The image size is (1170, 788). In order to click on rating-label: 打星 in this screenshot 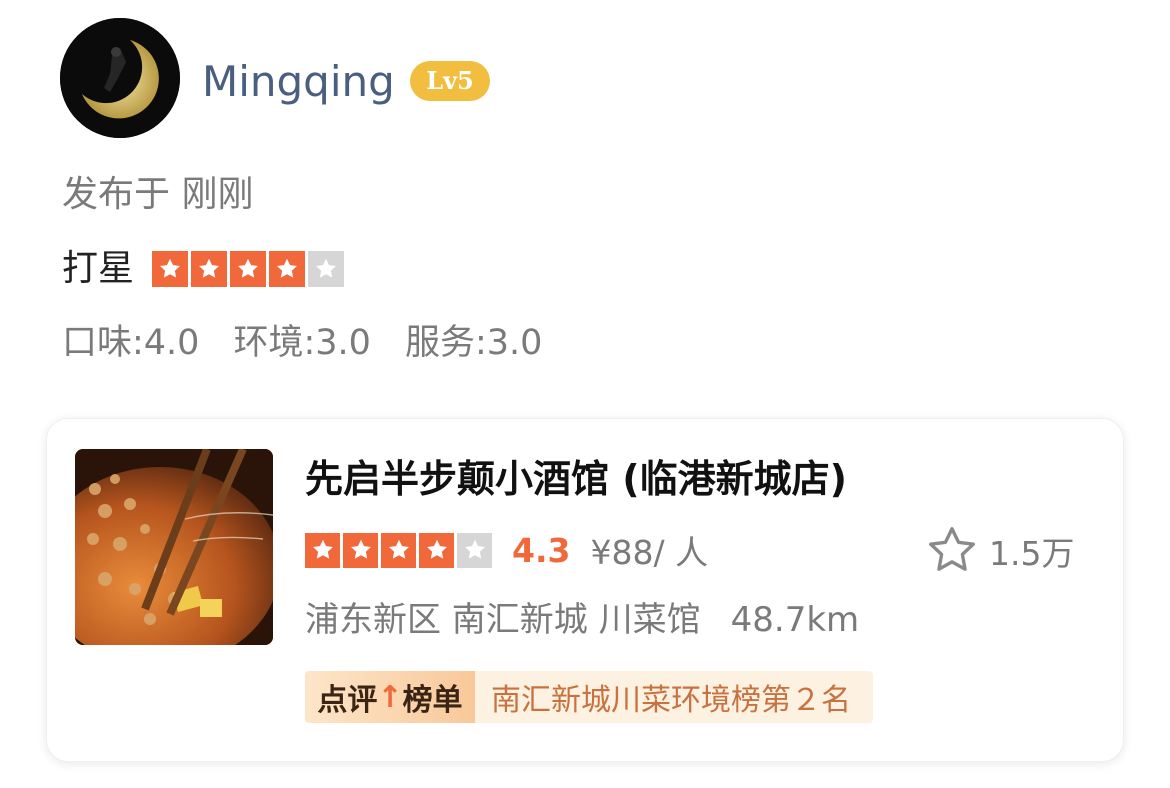, I will do `click(98, 268)`.